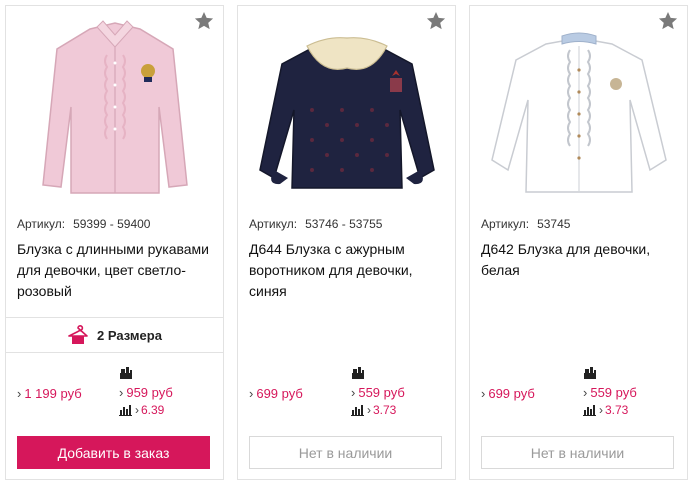 This screenshot has height=488, width=690. Describe the element at coordinates (149, 392) in the screenshot. I see `wholesale-price-value: 959 руб` at that location.